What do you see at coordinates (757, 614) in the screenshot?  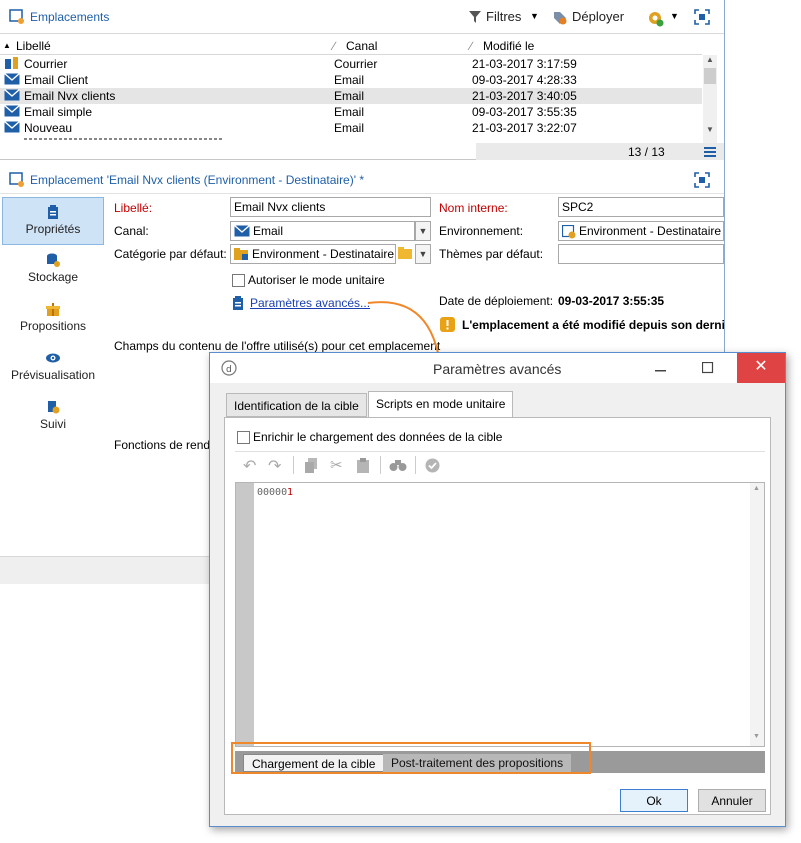 I see `editor-scrollbar: ▲ ▼` at bounding box center [757, 614].